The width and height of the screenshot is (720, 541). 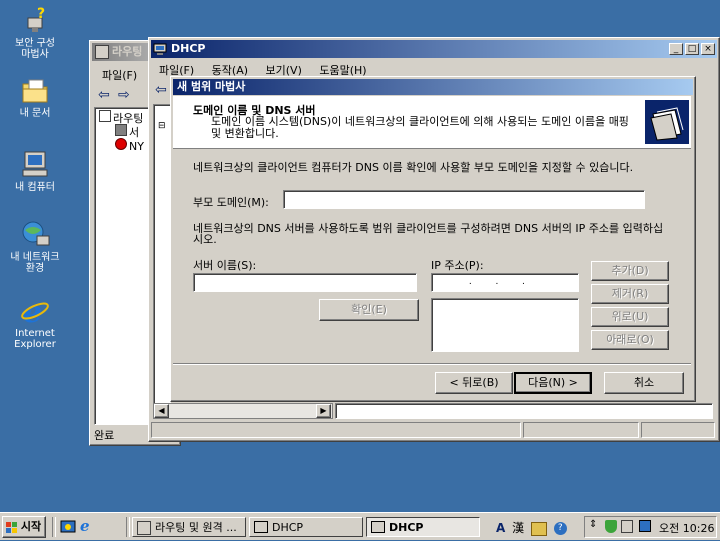 What do you see at coordinates (667, 122) in the screenshot?
I see `wizard-folders-icon` at bounding box center [667, 122].